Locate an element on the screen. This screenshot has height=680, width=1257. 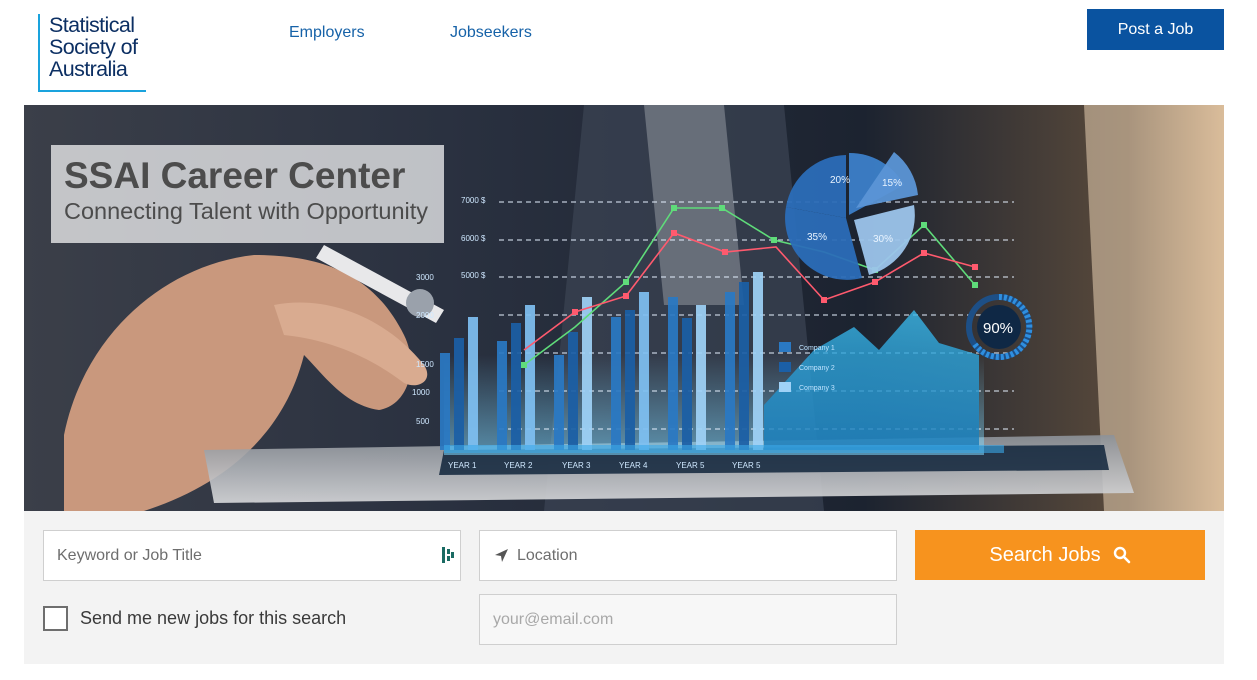
location-input is located at coordinates (688, 555).